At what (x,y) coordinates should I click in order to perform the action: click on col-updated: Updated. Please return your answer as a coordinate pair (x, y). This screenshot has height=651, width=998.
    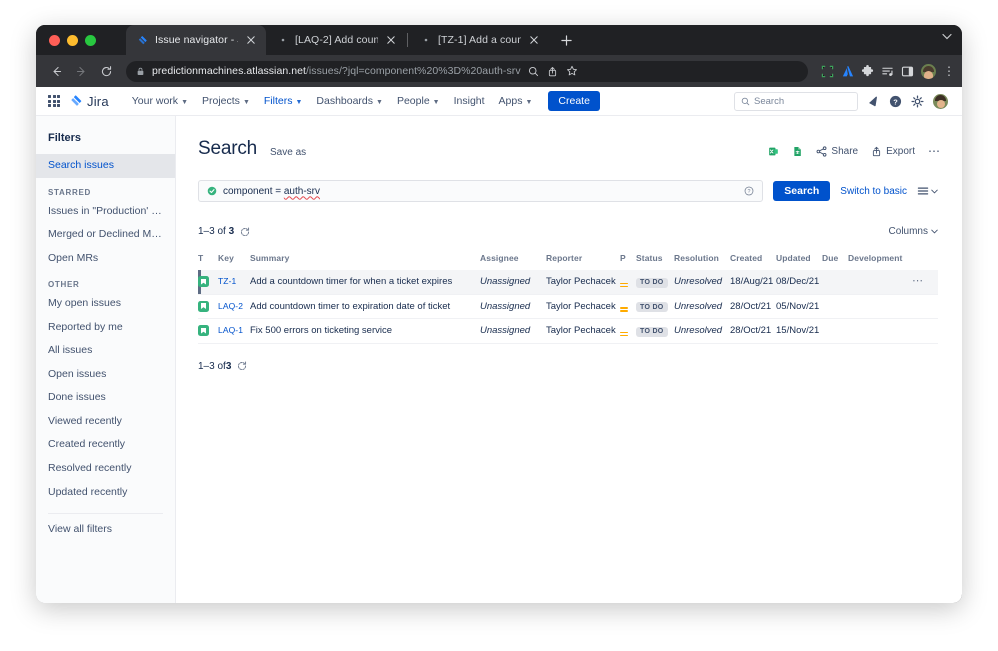
    Looking at the image, I should click on (799, 261).